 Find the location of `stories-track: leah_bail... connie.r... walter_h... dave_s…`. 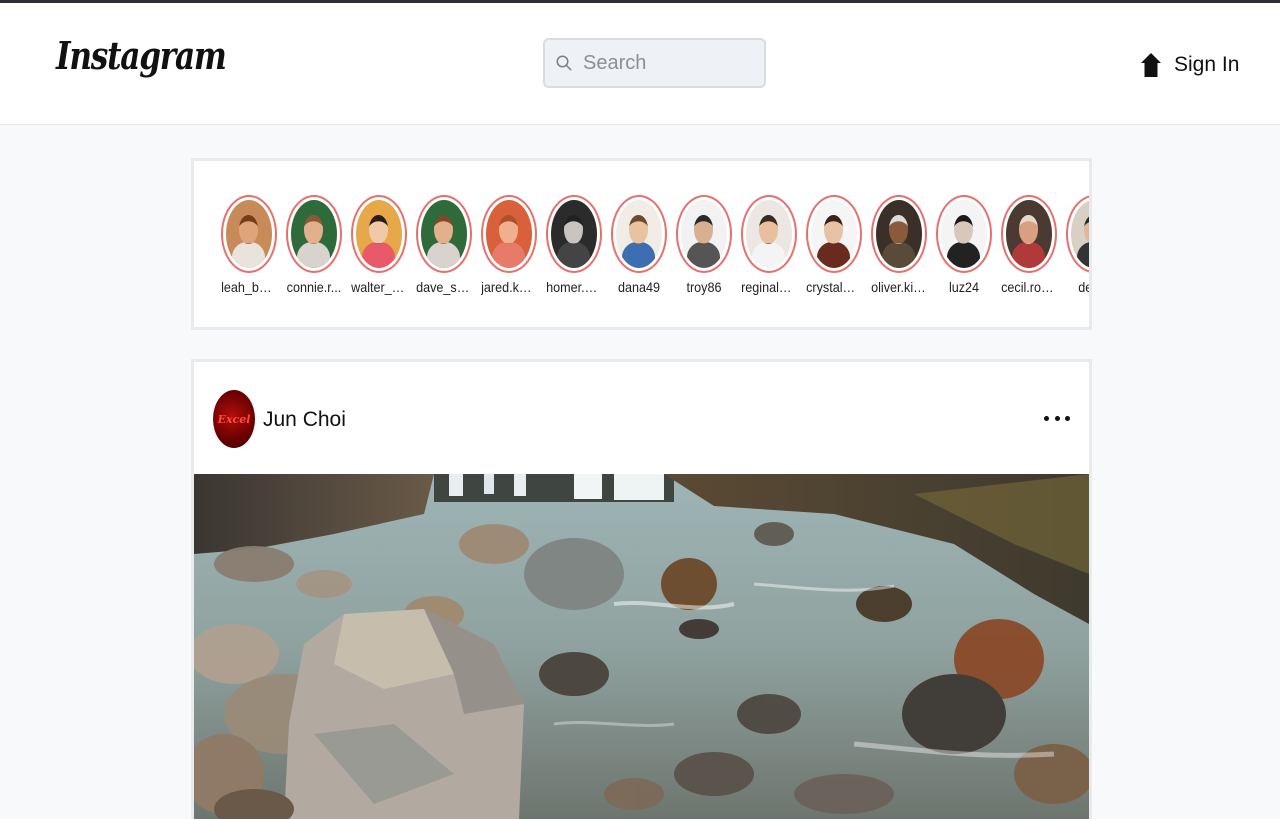

stories-track: leah_bail... connie.r... walter_h... dave_s… is located at coordinates (652, 245).